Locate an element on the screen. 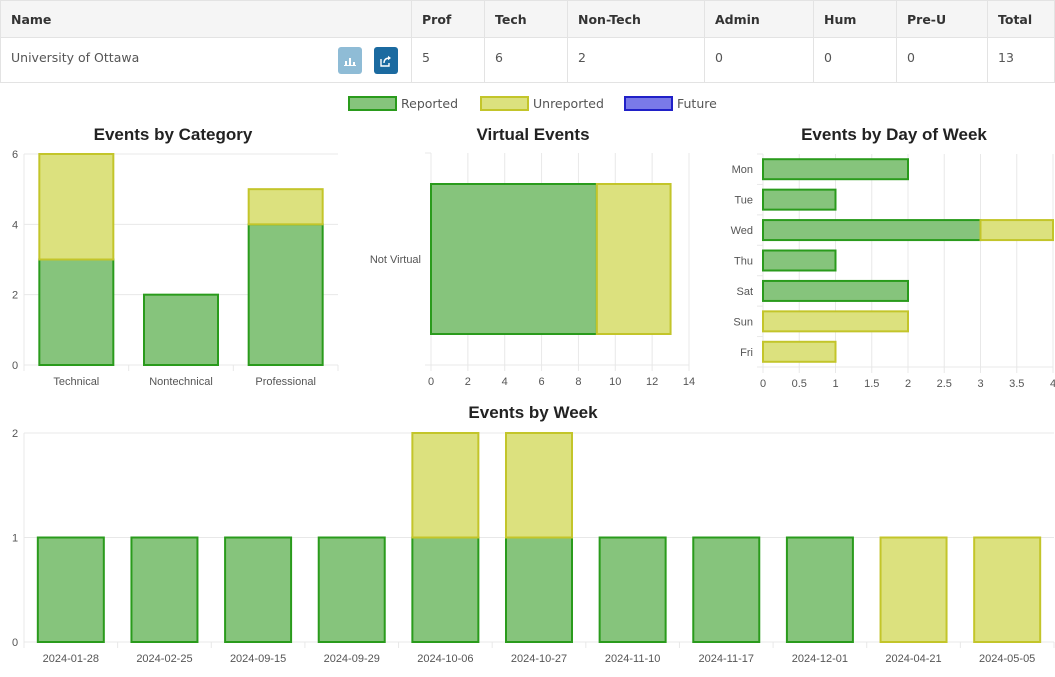 The height and width of the screenshot is (677, 1055). cell-total: 13 is located at coordinates (1021, 60).